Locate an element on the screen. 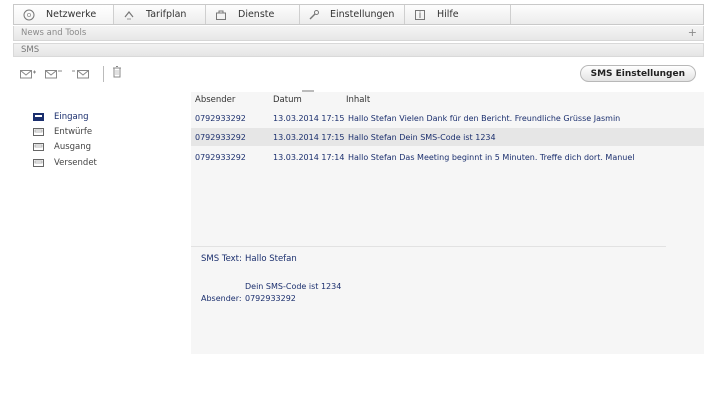 The height and width of the screenshot is (411, 711). sms-text-line1: Hallo Stefan is located at coordinates (271, 259).